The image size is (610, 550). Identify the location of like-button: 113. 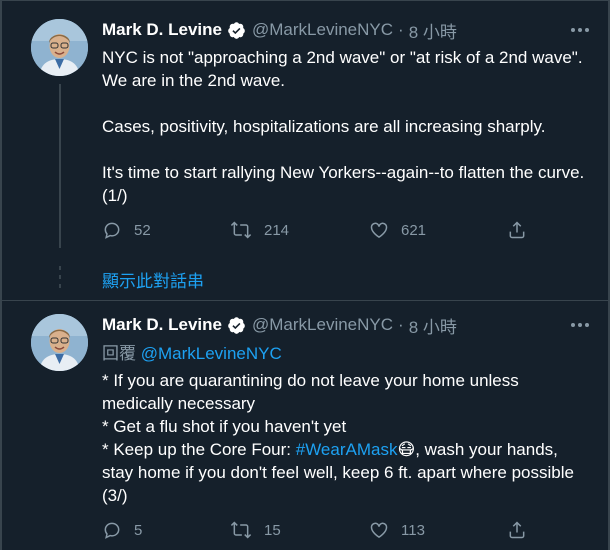
(397, 530).